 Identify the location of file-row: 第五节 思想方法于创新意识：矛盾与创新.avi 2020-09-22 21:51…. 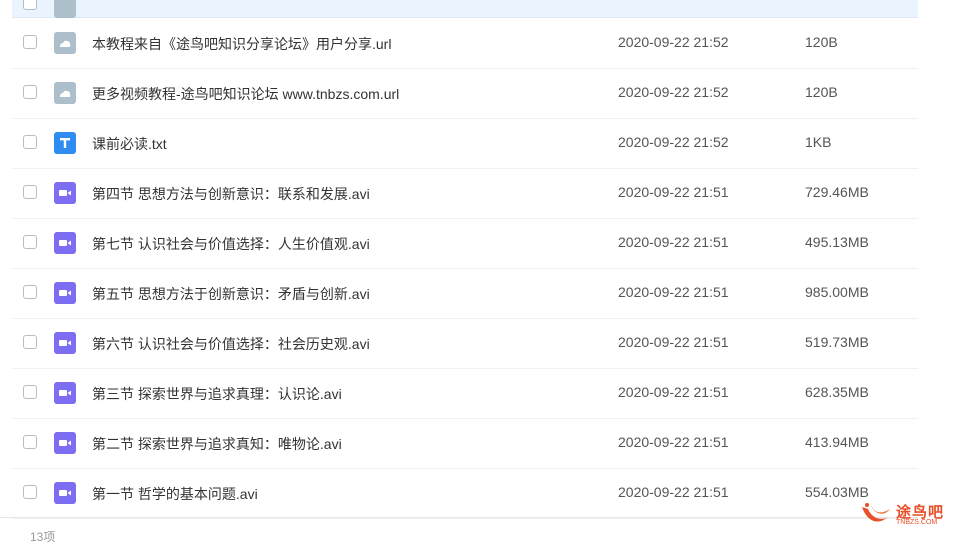
(465, 293).